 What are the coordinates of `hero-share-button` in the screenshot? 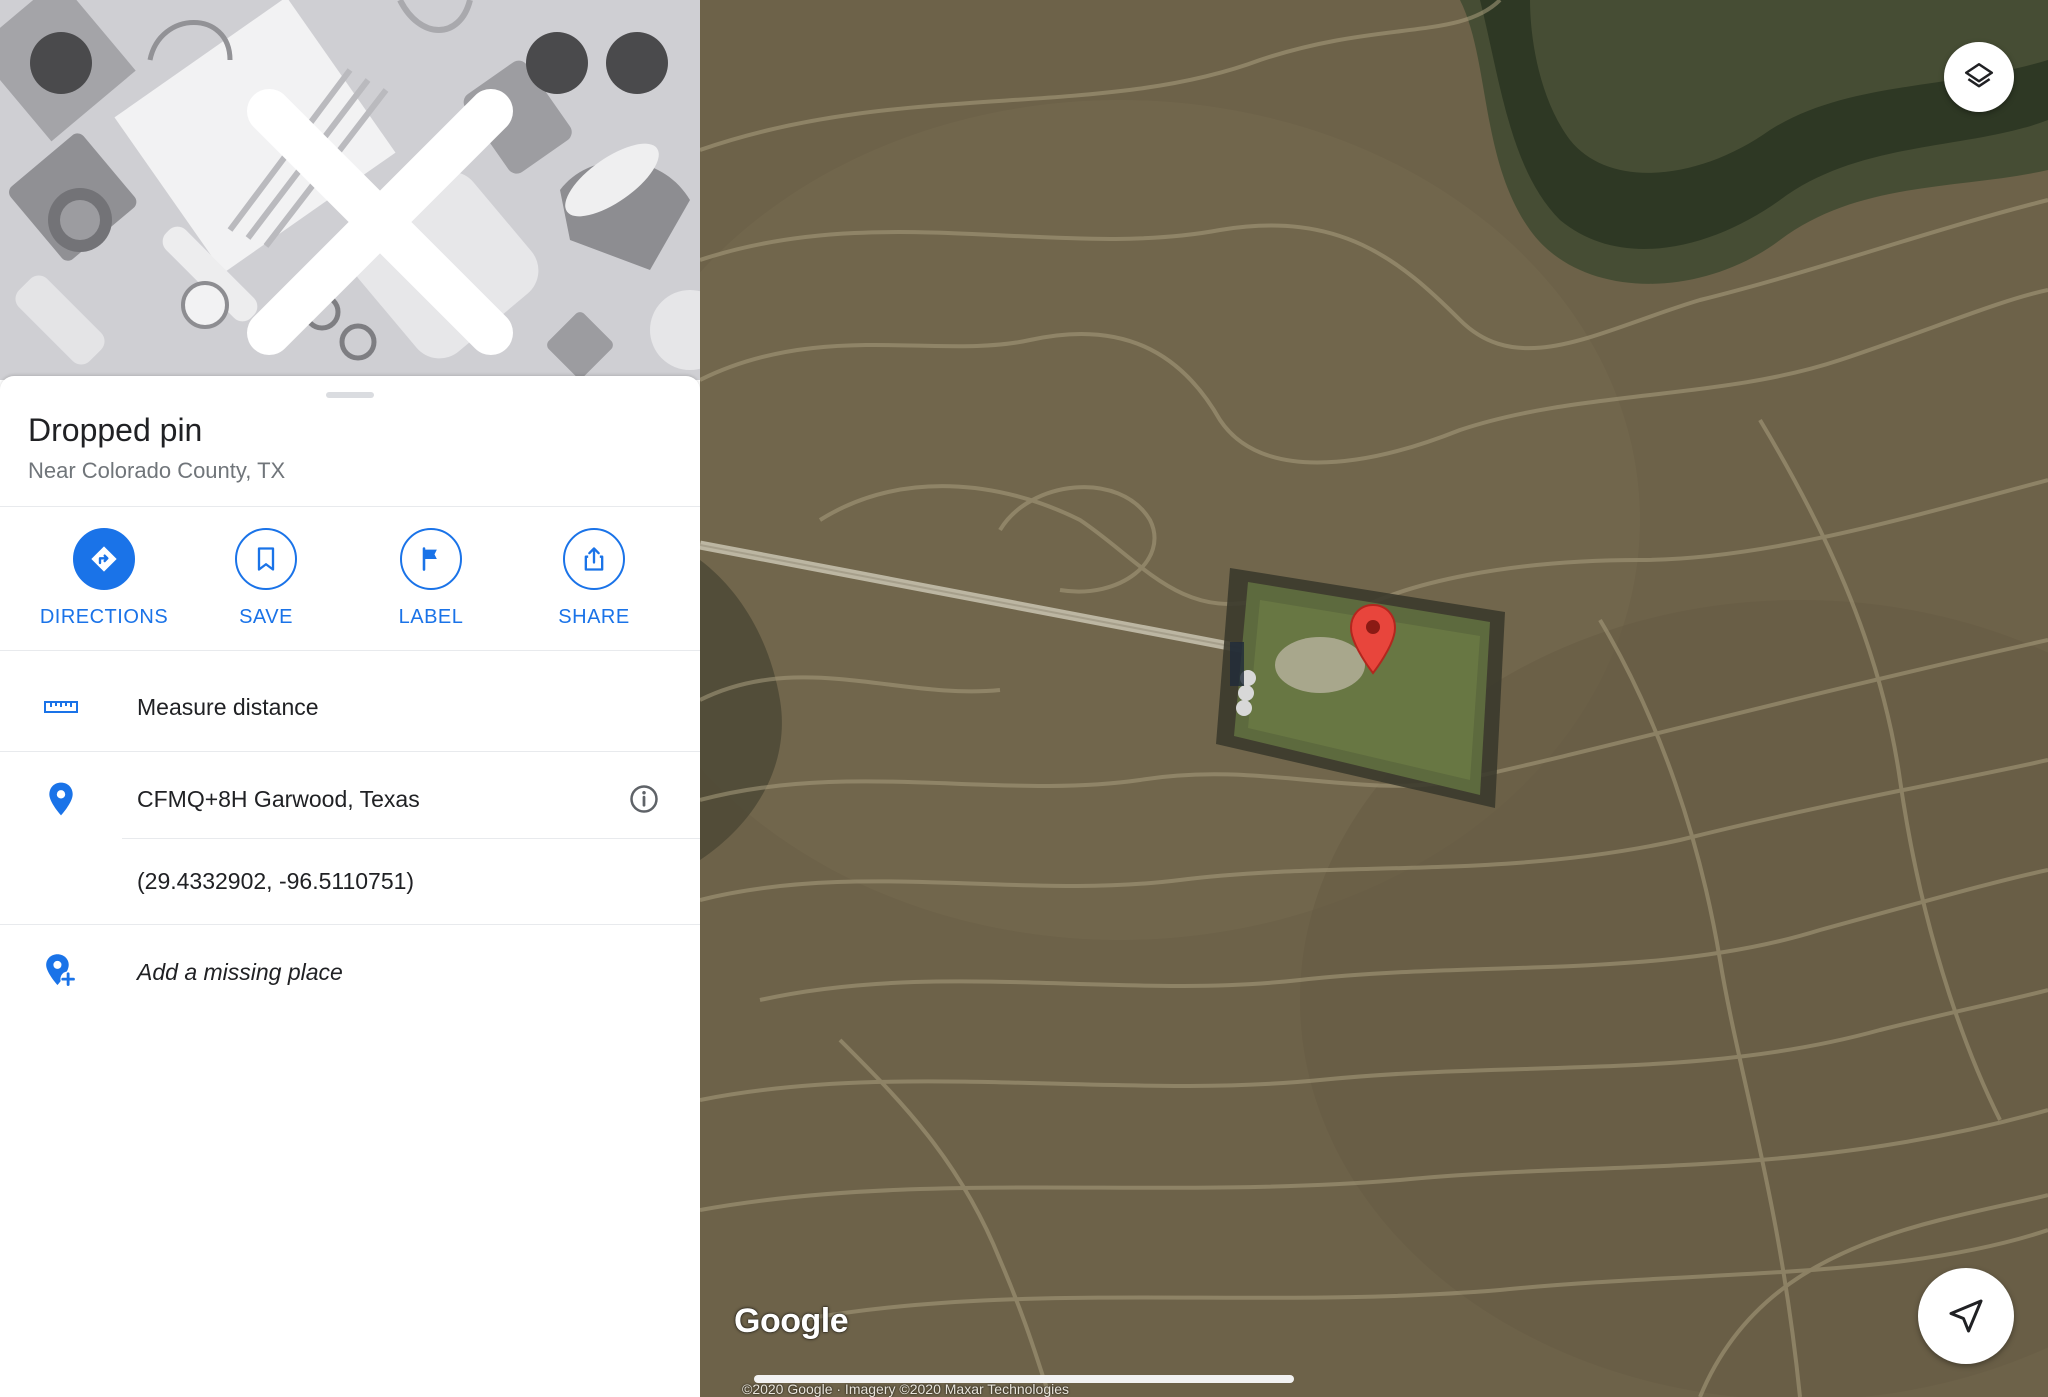 It's located at (557, 63).